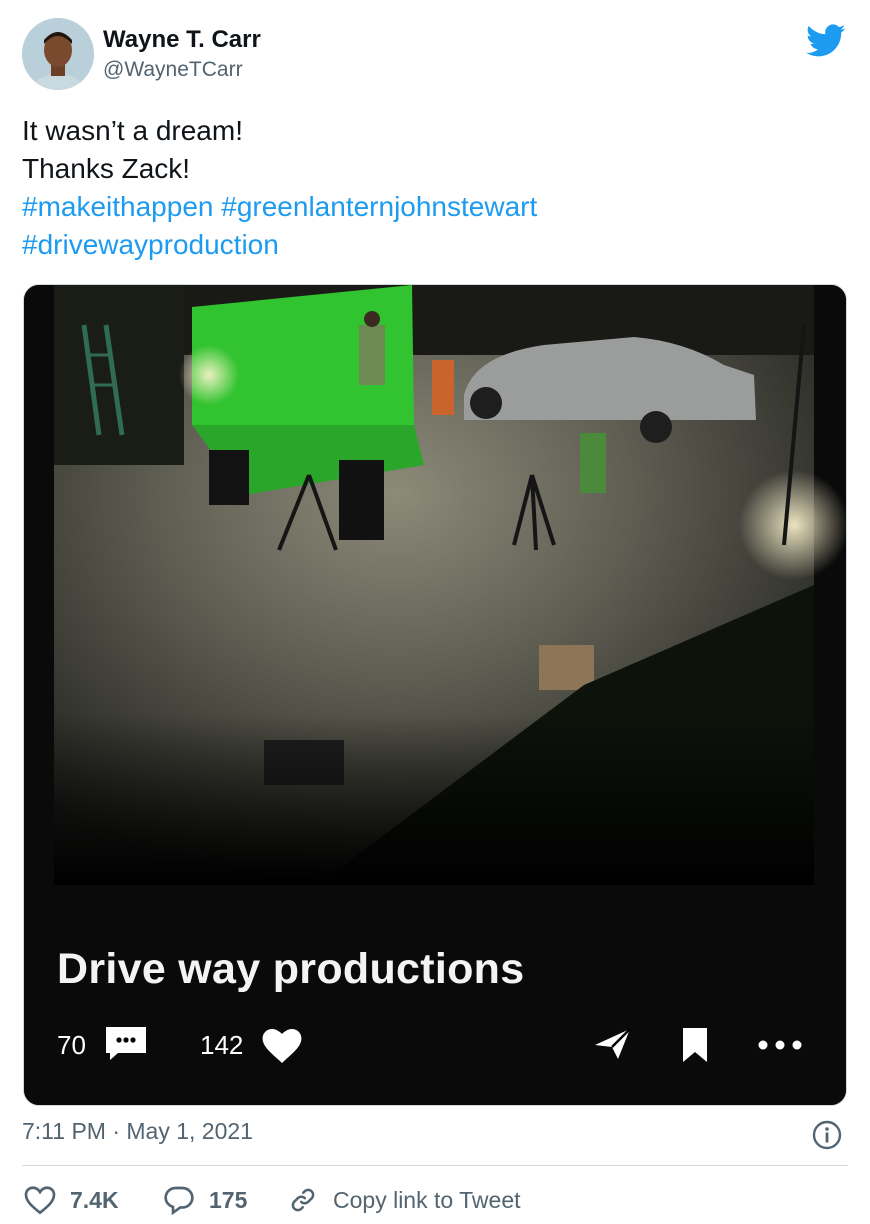 This screenshot has width=870, height=1224. Describe the element at coordinates (205, 1200) in the screenshot. I see `reply-action: 175` at that location.